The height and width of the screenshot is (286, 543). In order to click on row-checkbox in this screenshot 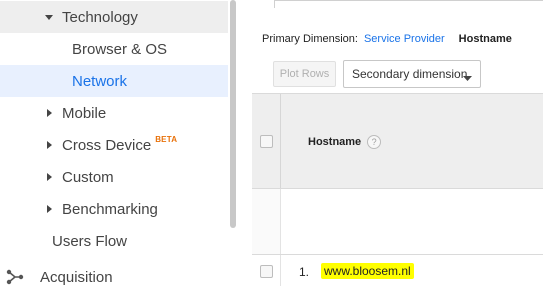, I will do `click(266, 271)`.